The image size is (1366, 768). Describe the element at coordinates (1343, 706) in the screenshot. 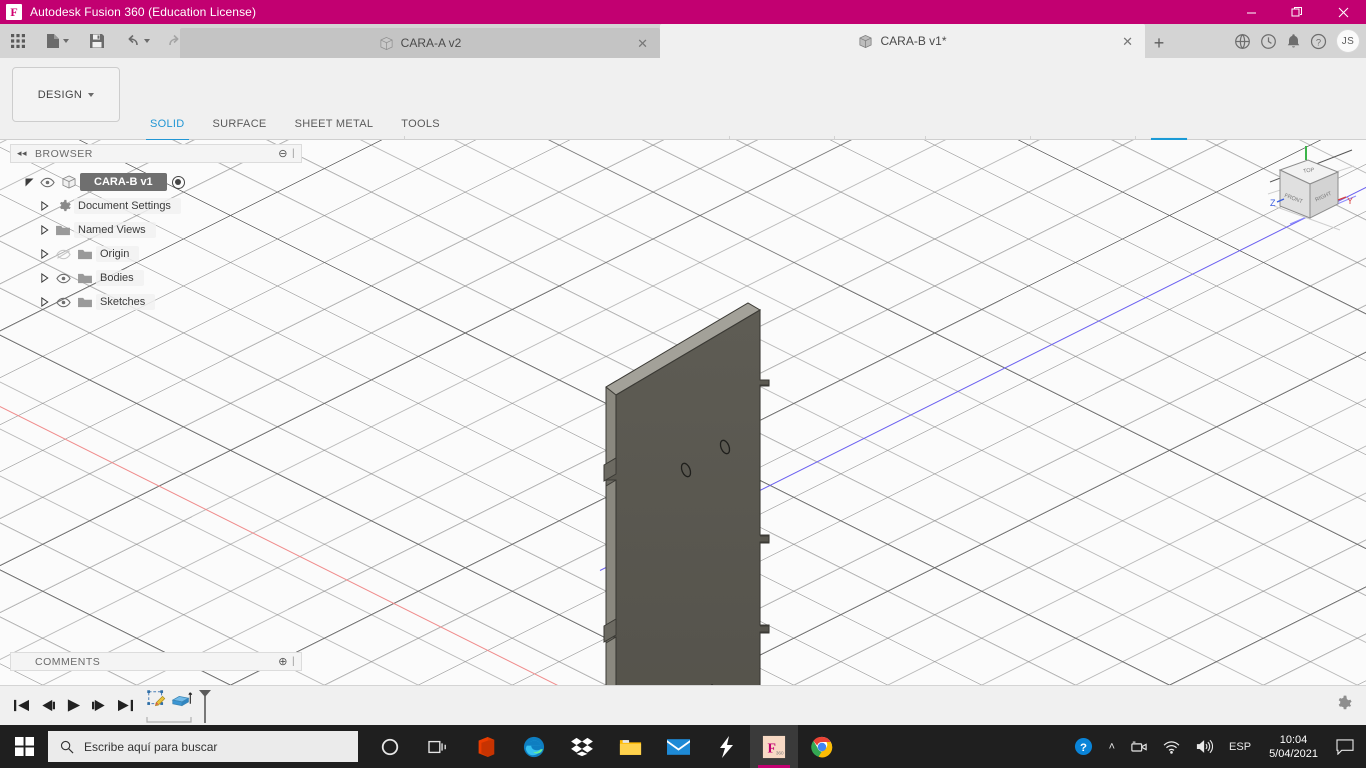

I see `timeline-settings-gear-icon` at that location.